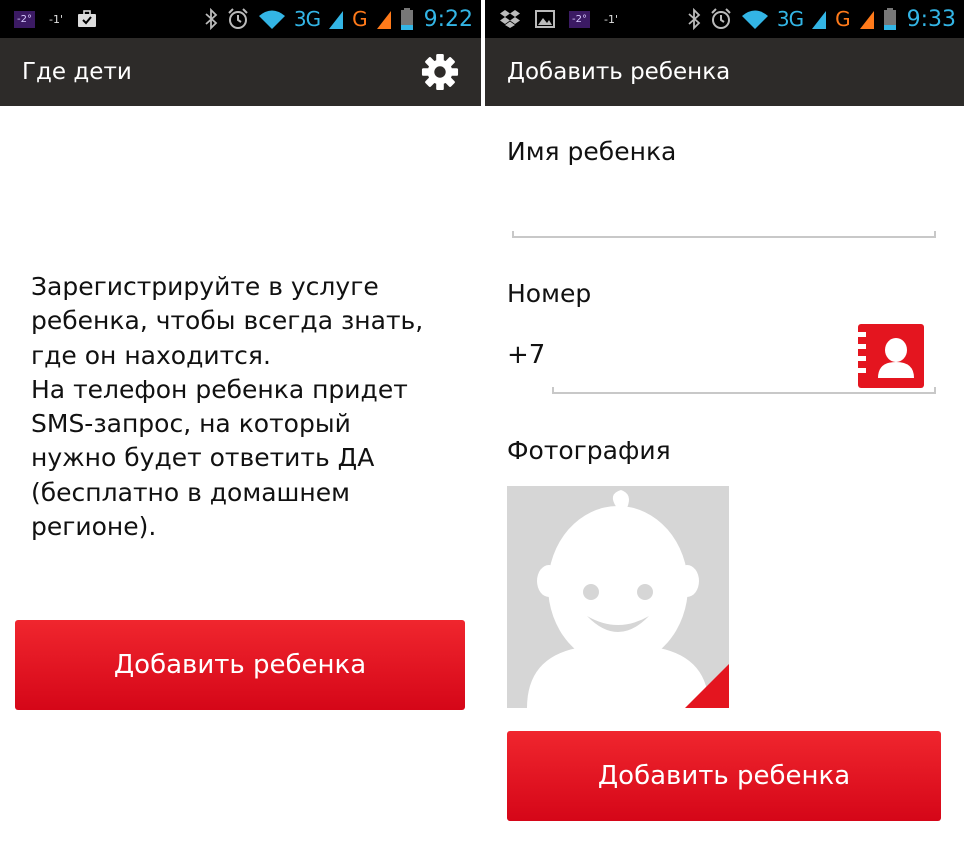  I want to click on phone-prefix: +7, so click(526, 355).